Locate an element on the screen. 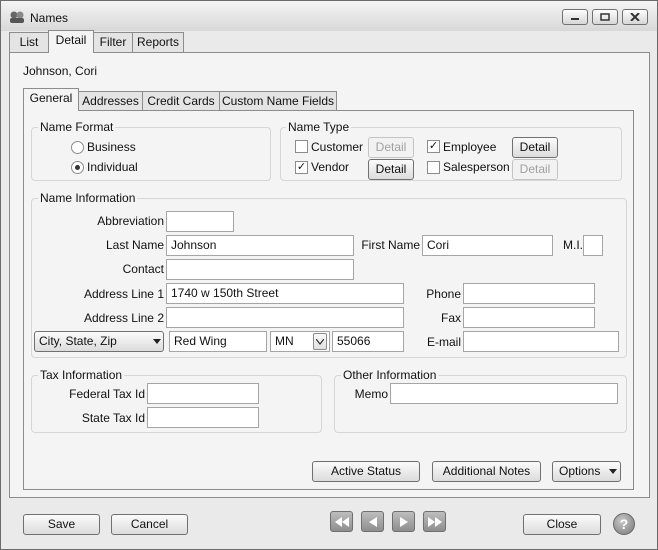 This screenshot has width=658, height=550. memo-field is located at coordinates (504, 393).